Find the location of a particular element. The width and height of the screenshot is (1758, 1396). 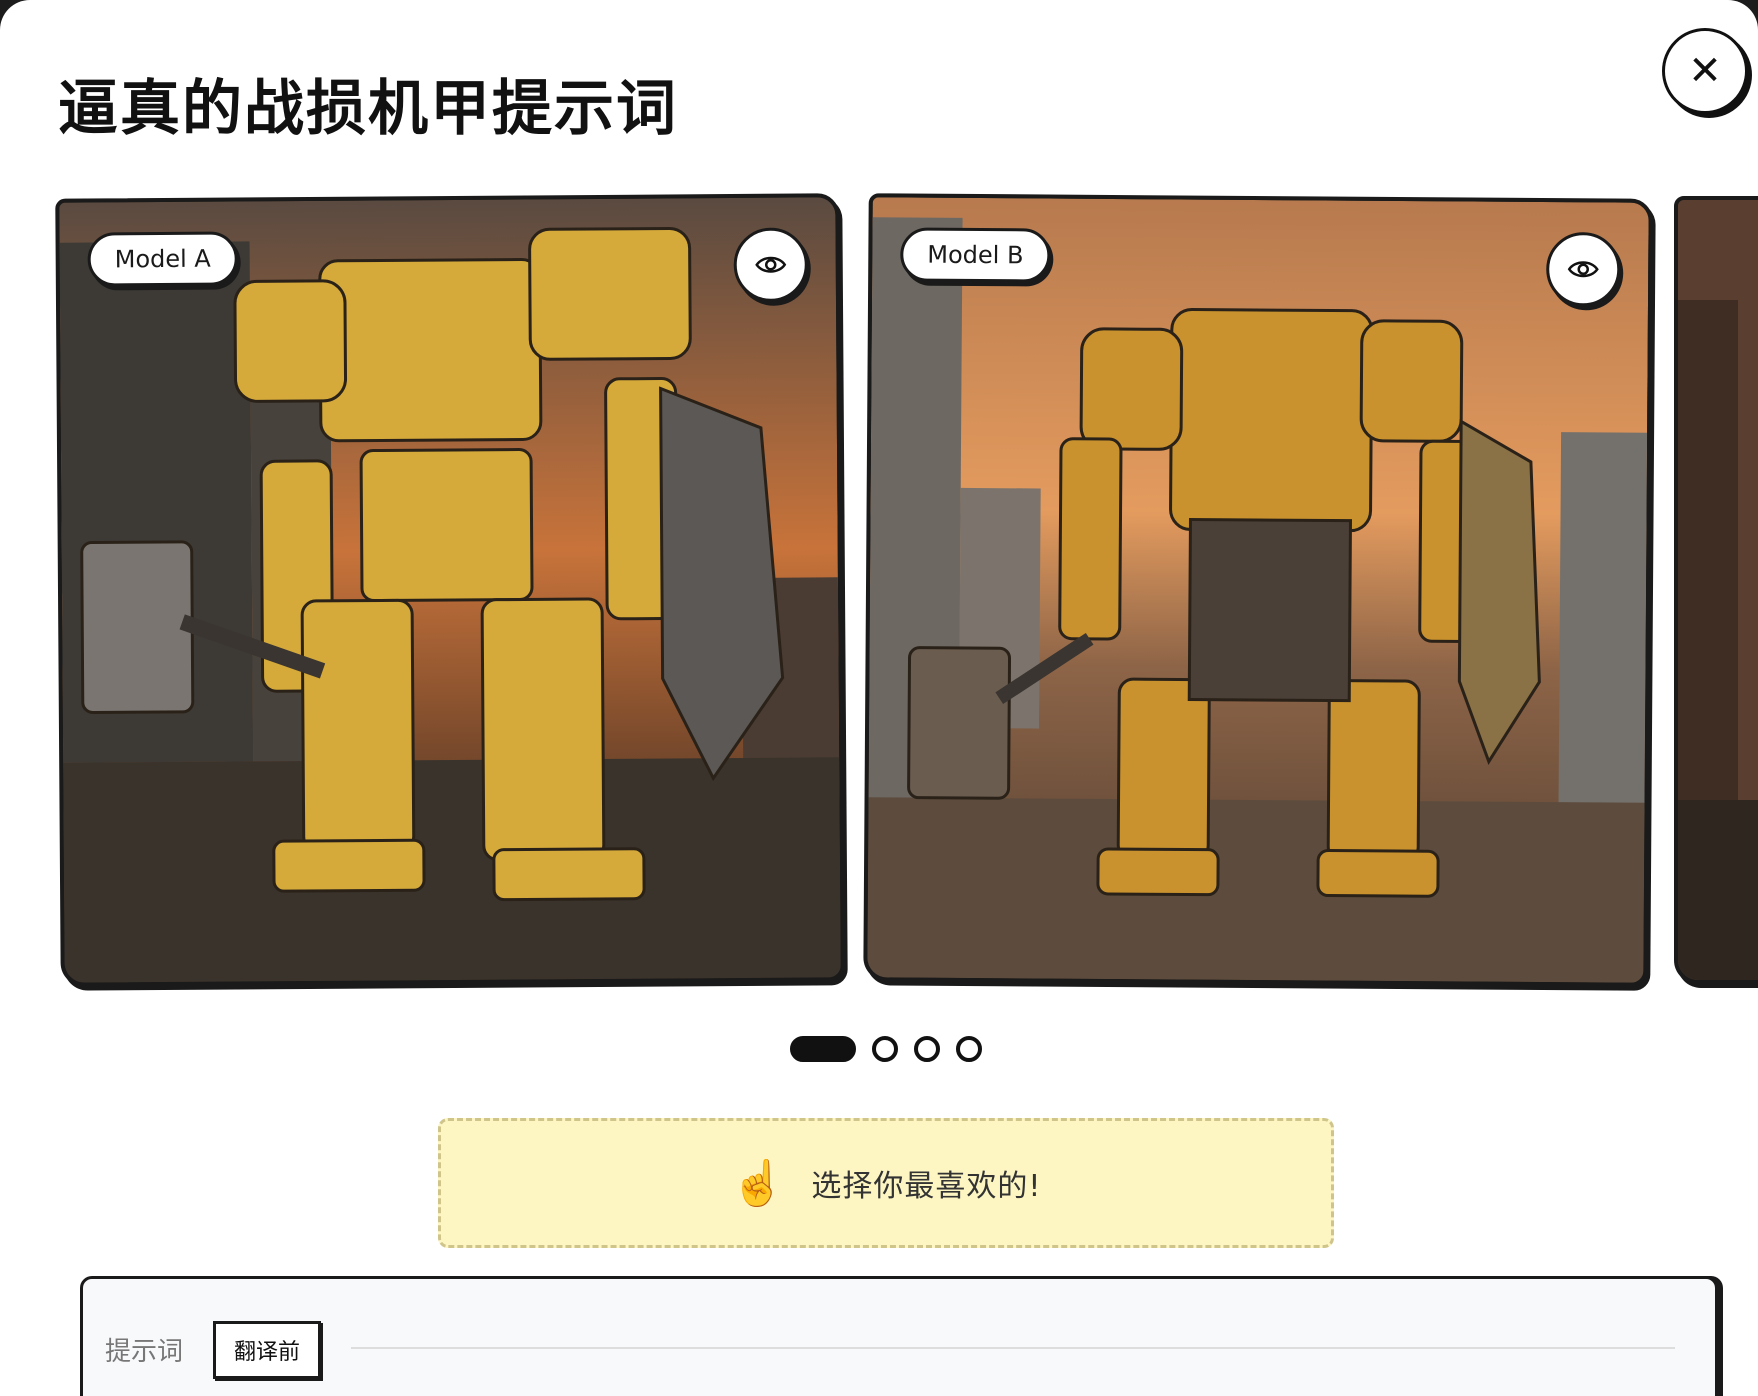

model-c-image is located at coordinates (1718, 590).